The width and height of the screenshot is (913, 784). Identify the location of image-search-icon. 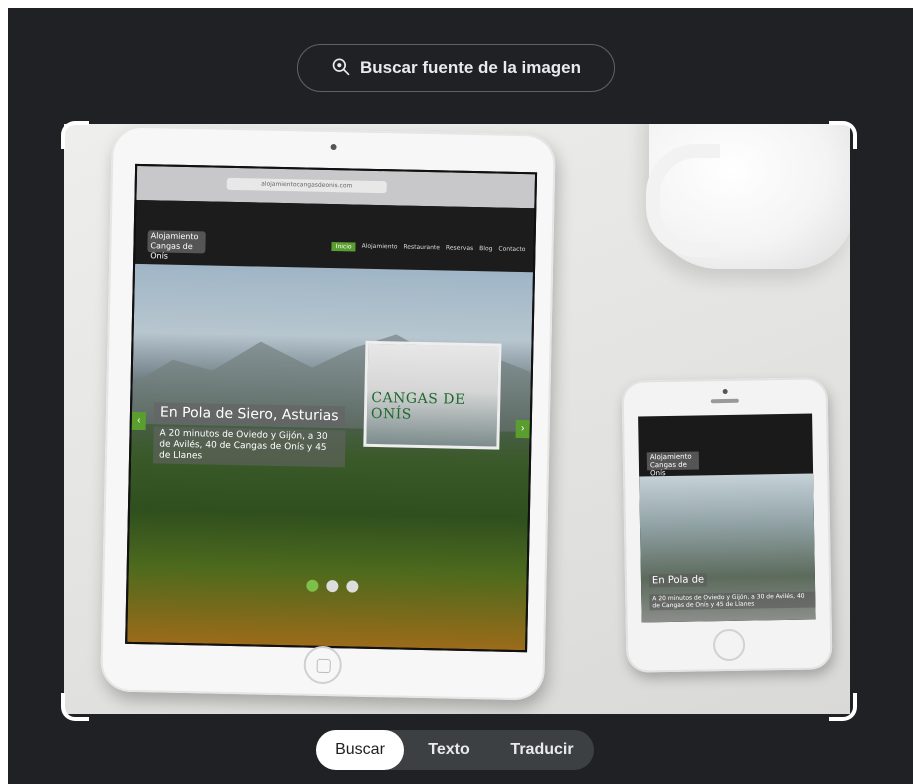
(341, 68).